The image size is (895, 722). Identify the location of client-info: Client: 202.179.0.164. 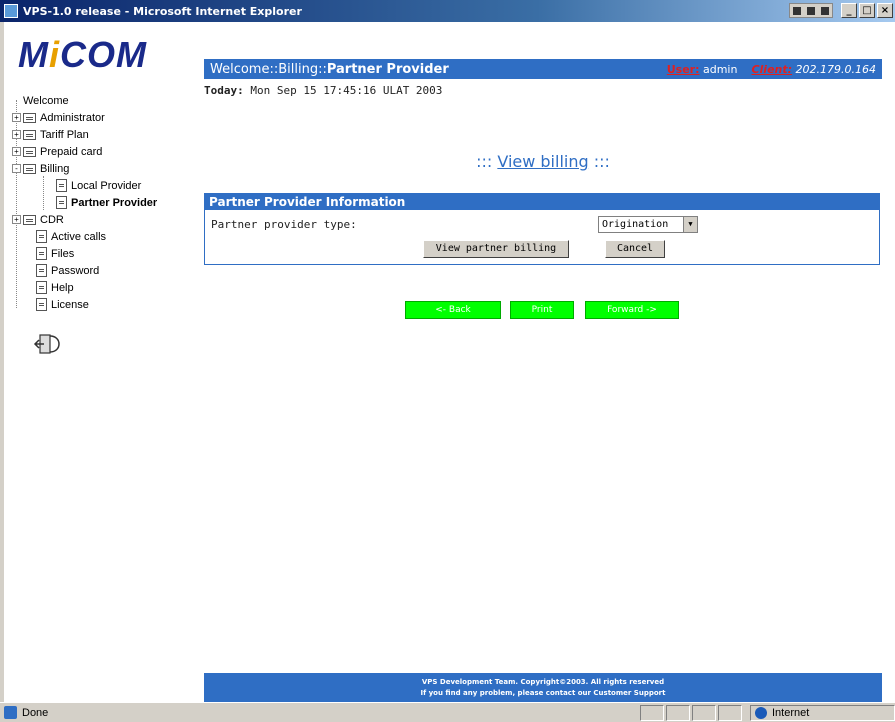
(813, 69).